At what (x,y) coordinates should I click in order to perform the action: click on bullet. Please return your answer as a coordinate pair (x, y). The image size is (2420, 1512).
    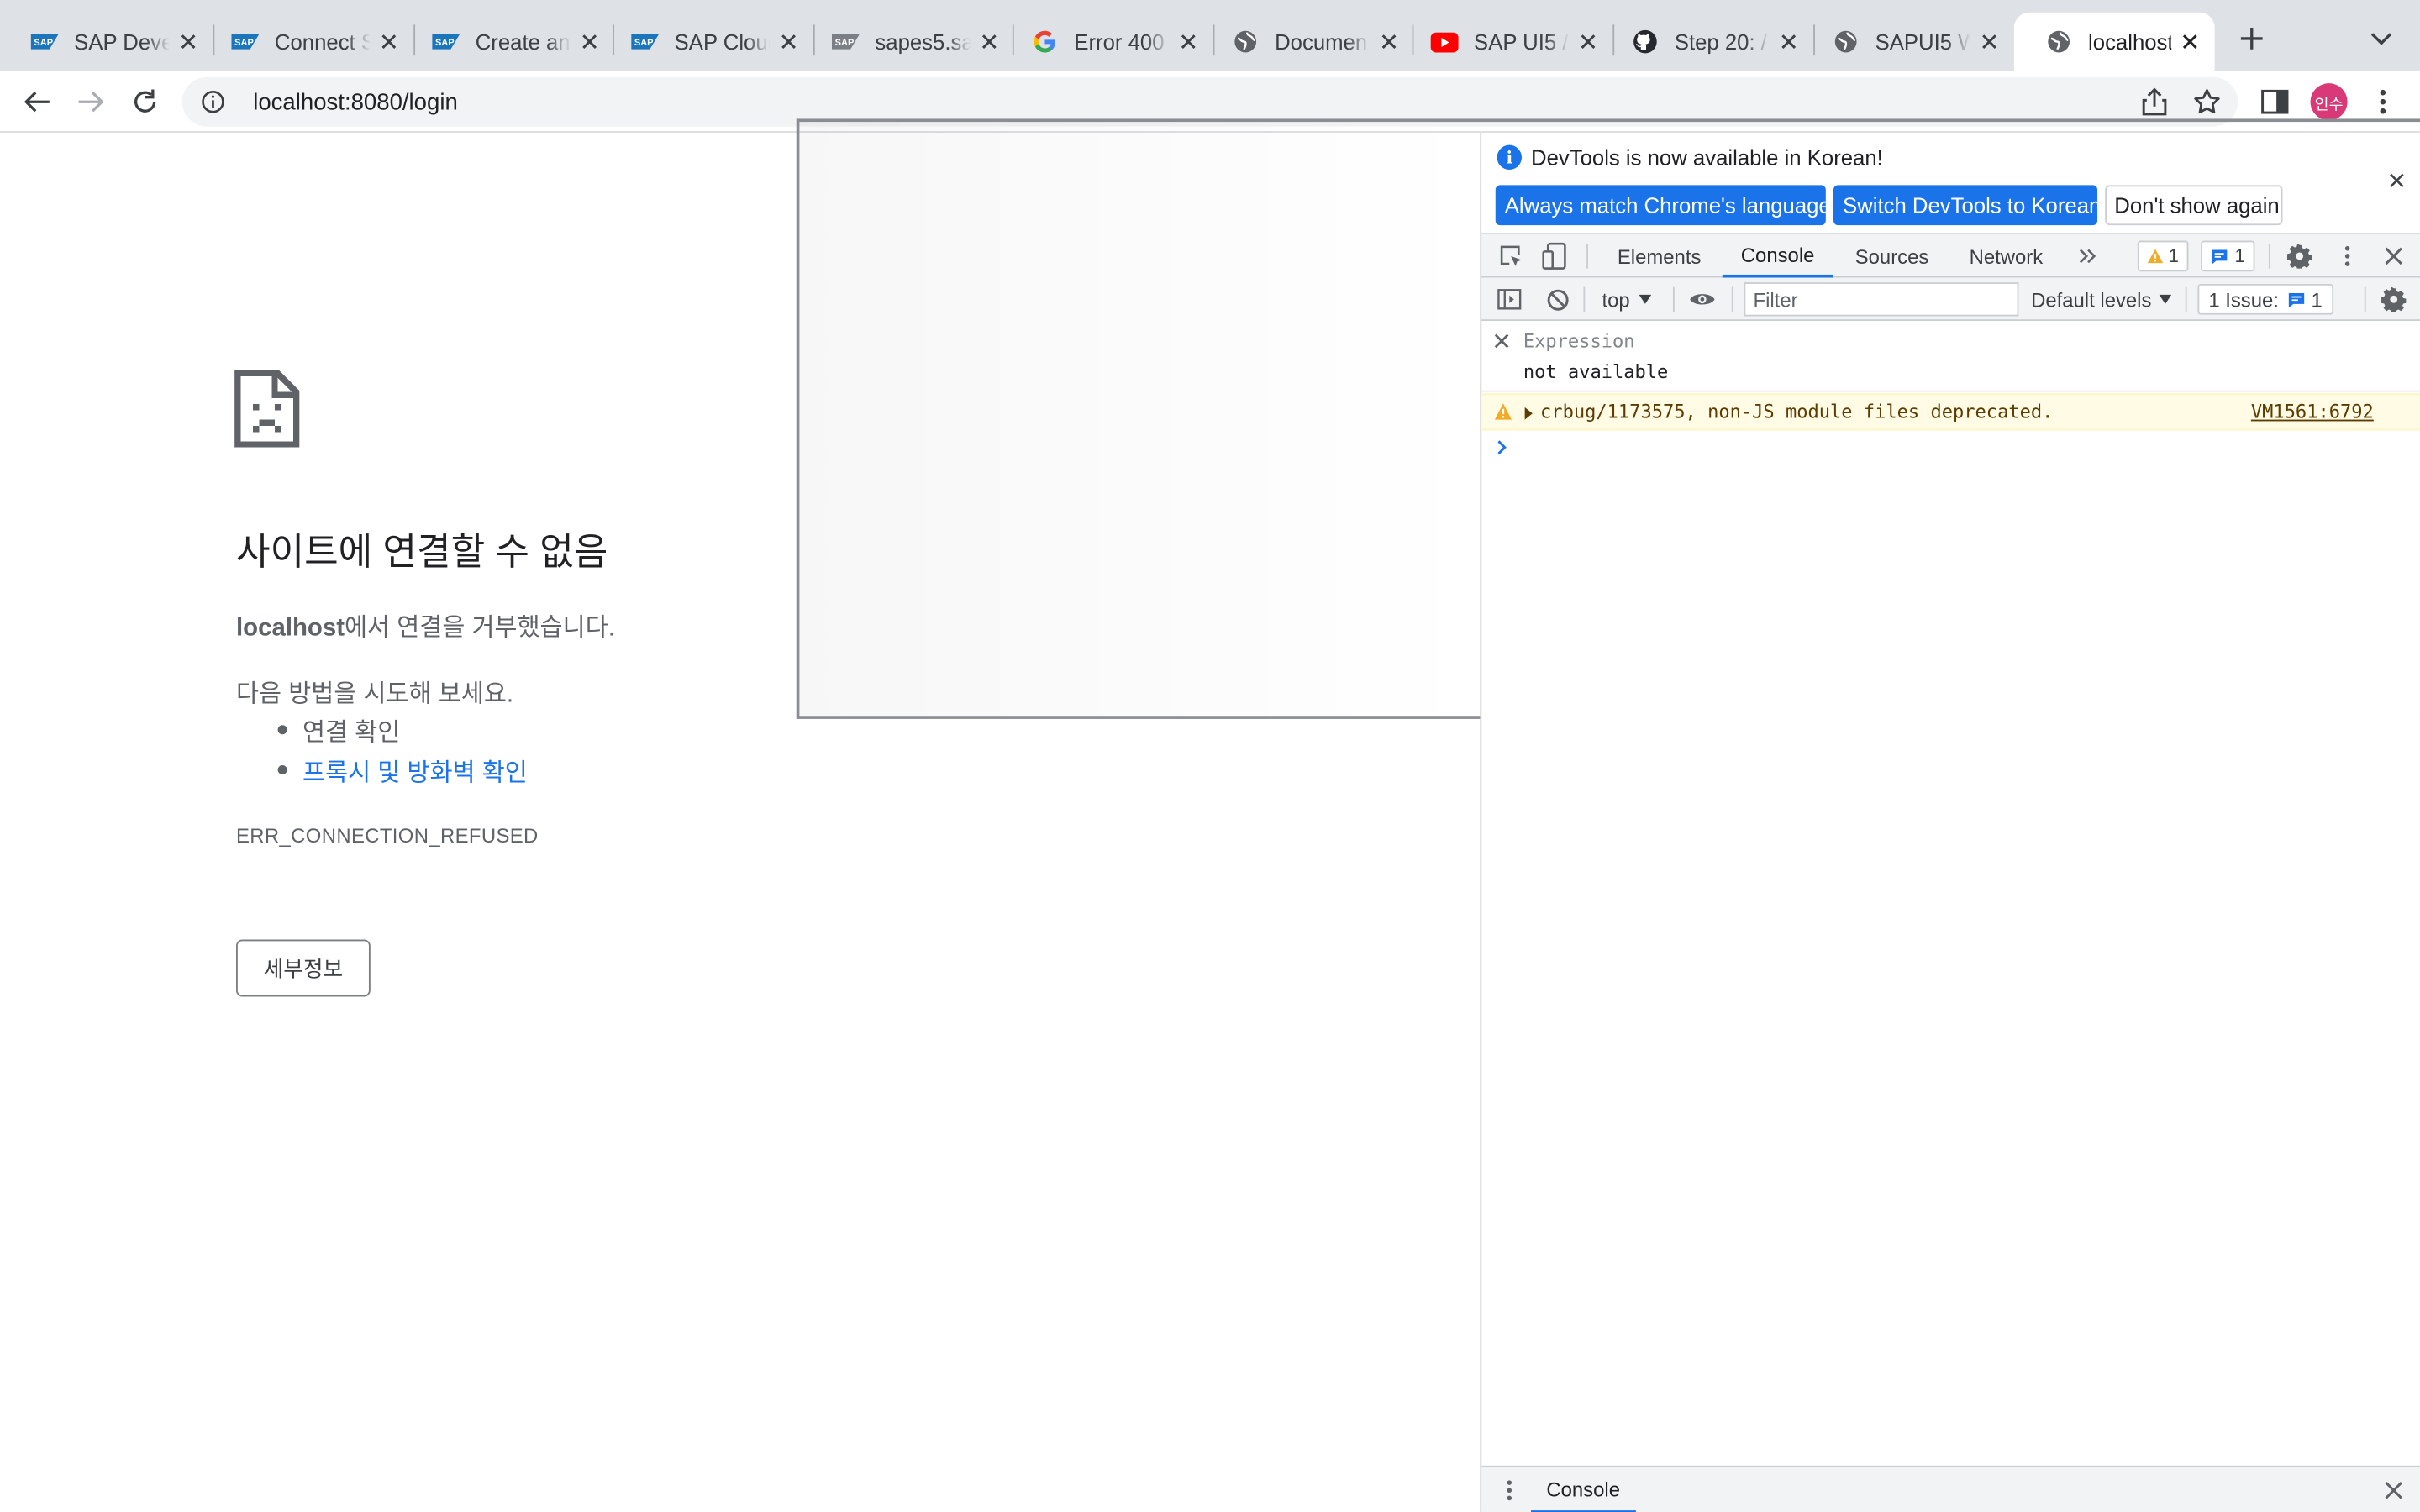
    Looking at the image, I should click on (282, 770).